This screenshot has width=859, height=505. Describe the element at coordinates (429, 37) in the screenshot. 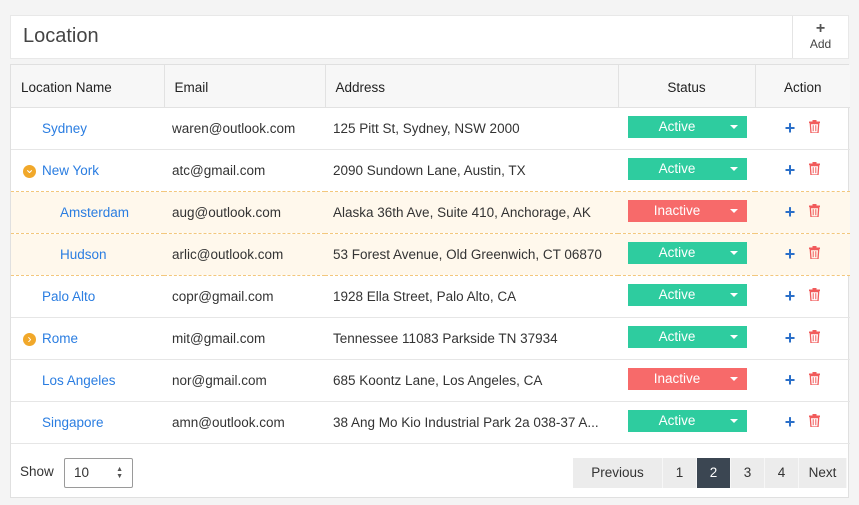

I see `panel-header: Location + Add` at that location.